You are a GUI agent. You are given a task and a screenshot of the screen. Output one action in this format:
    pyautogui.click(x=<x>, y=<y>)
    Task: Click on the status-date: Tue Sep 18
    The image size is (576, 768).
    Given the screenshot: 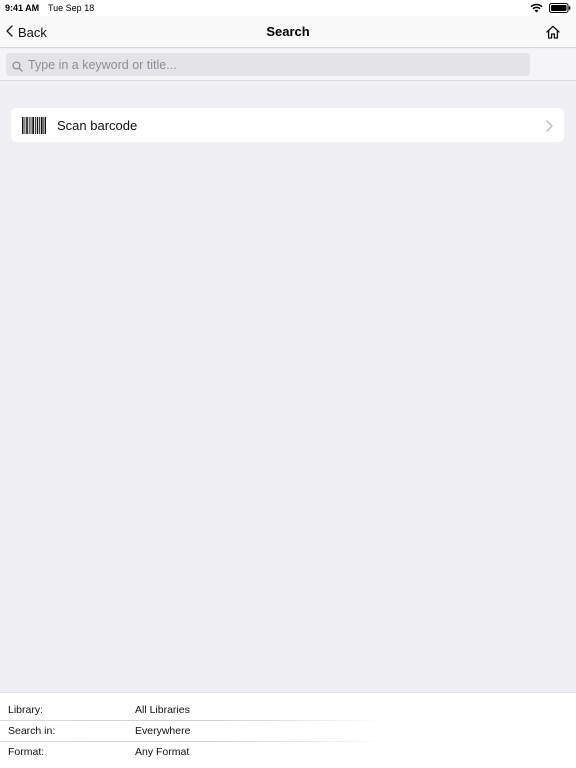 What is the action you would take?
    pyautogui.click(x=71, y=8)
    